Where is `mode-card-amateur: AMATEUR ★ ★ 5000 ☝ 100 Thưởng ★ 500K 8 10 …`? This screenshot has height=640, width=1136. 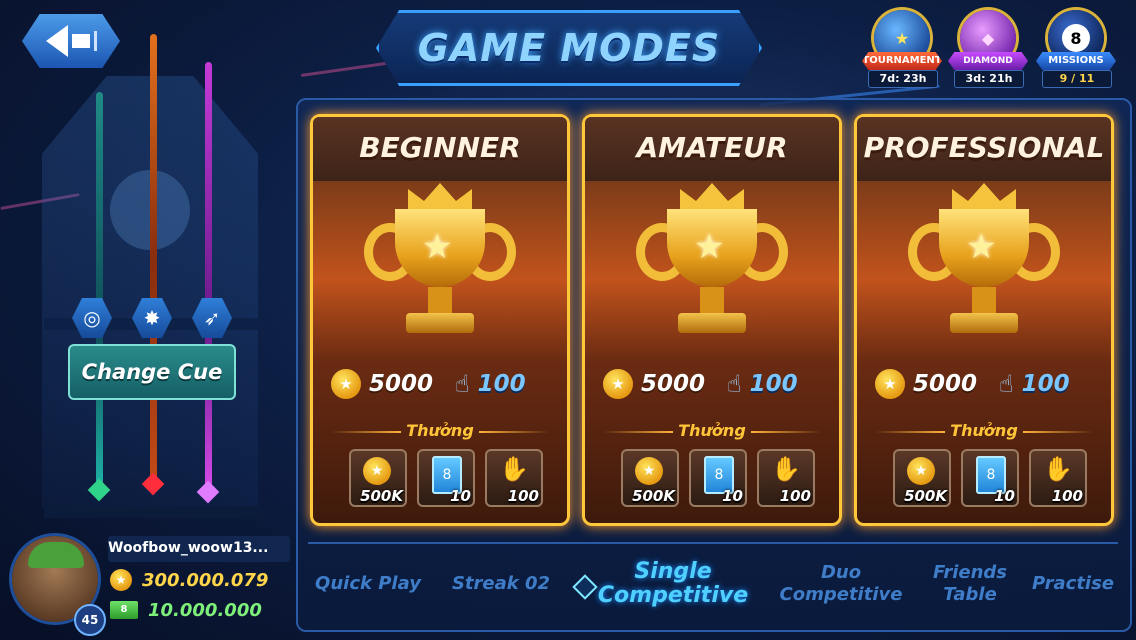 mode-card-amateur: AMATEUR ★ ★ 5000 ☝ 100 Thưởng ★ 500K 8 10 … is located at coordinates (712, 320).